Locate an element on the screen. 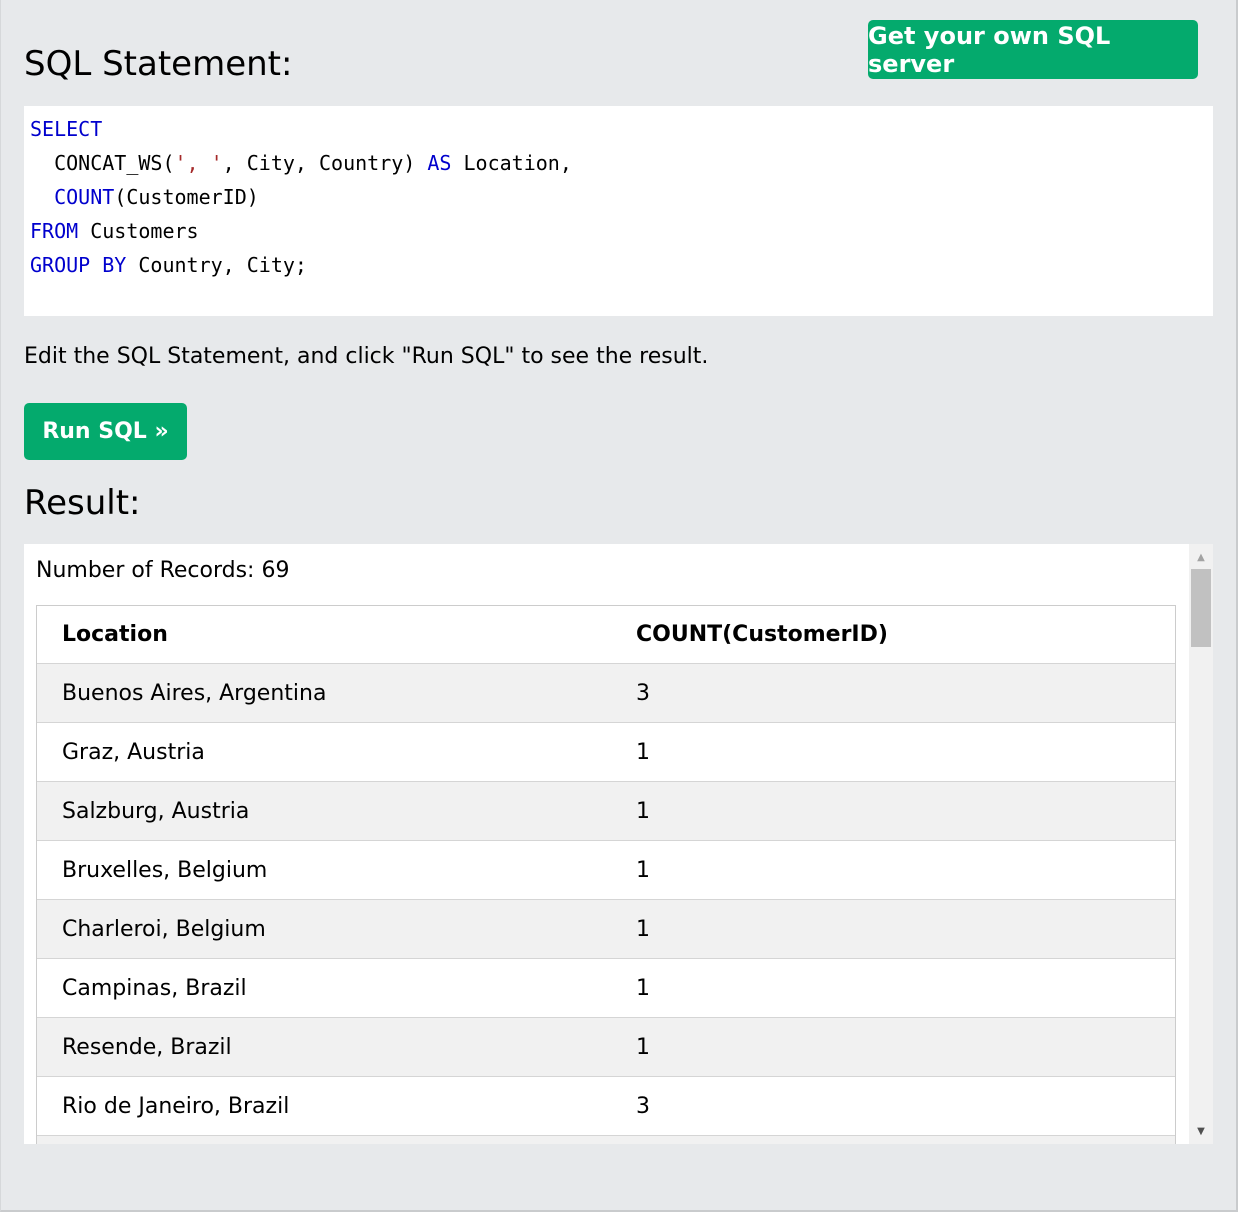 The width and height of the screenshot is (1238, 1212). code-keyword: COUNT is located at coordinates (84, 197).